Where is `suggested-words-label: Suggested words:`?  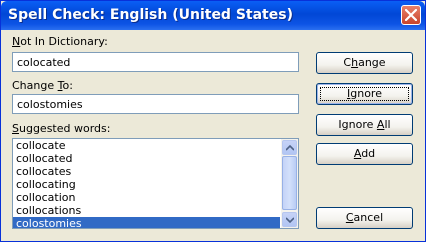
suggested-words-label: Suggested words: is located at coordinates (61, 128).